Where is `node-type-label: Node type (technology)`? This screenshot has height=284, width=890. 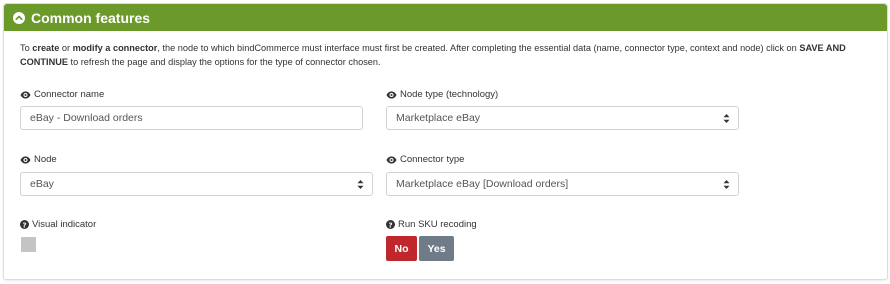
node-type-label: Node type (technology) is located at coordinates (442, 94).